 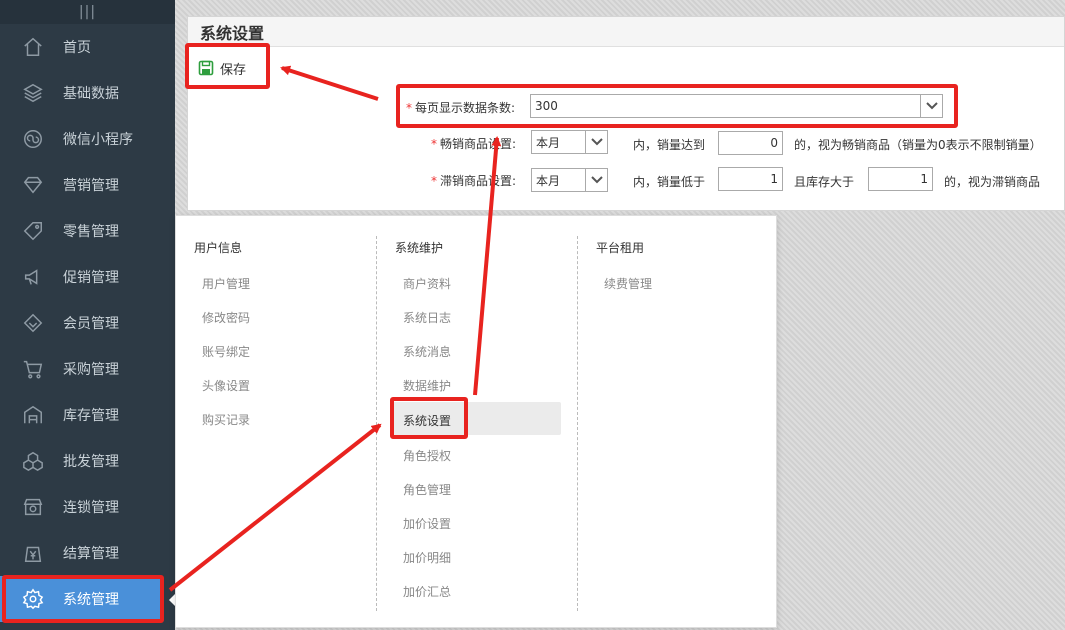 What do you see at coordinates (91, 278) in the screenshot?
I see `sidebar-item-label: 促销管理` at bounding box center [91, 278].